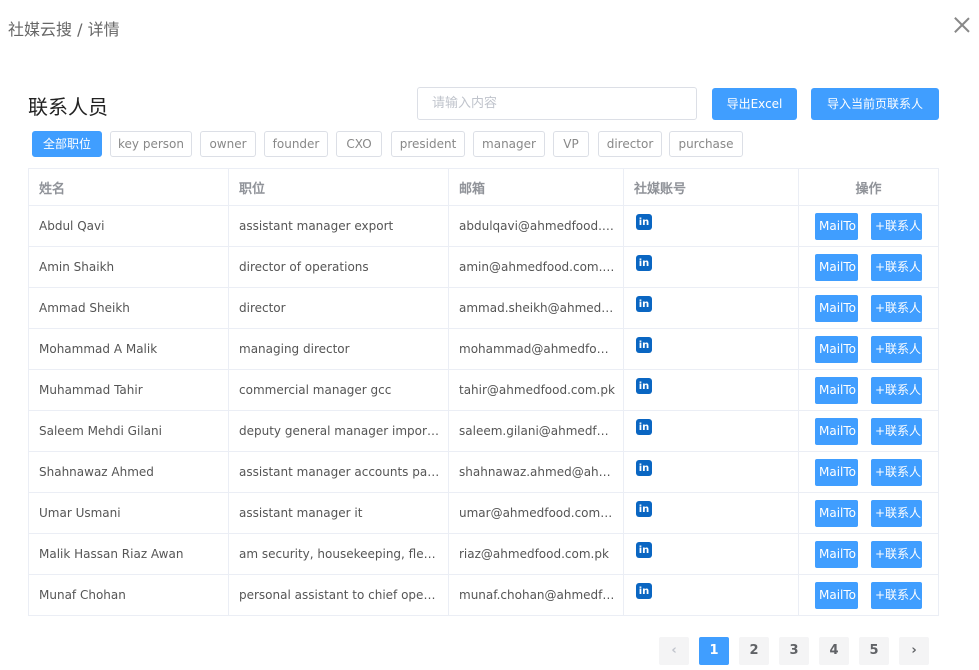 The height and width of the screenshot is (670, 979). Describe the element at coordinates (91, 390) in the screenshot. I see `name-text: Muhammad Tahir` at that location.